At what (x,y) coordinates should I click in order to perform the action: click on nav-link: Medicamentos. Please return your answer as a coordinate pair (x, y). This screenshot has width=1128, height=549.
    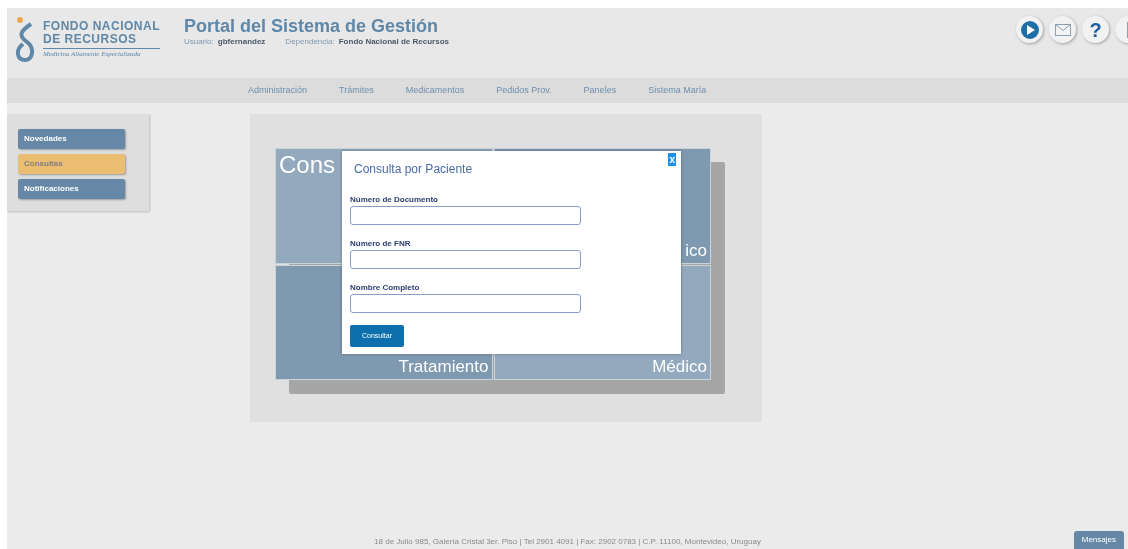
    Looking at the image, I should click on (435, 90).